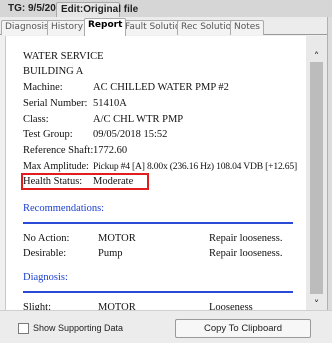  Describe the element at coordinates (23, 329) in the screenshot. I see `show-supporting-data-checkbox` at that location.